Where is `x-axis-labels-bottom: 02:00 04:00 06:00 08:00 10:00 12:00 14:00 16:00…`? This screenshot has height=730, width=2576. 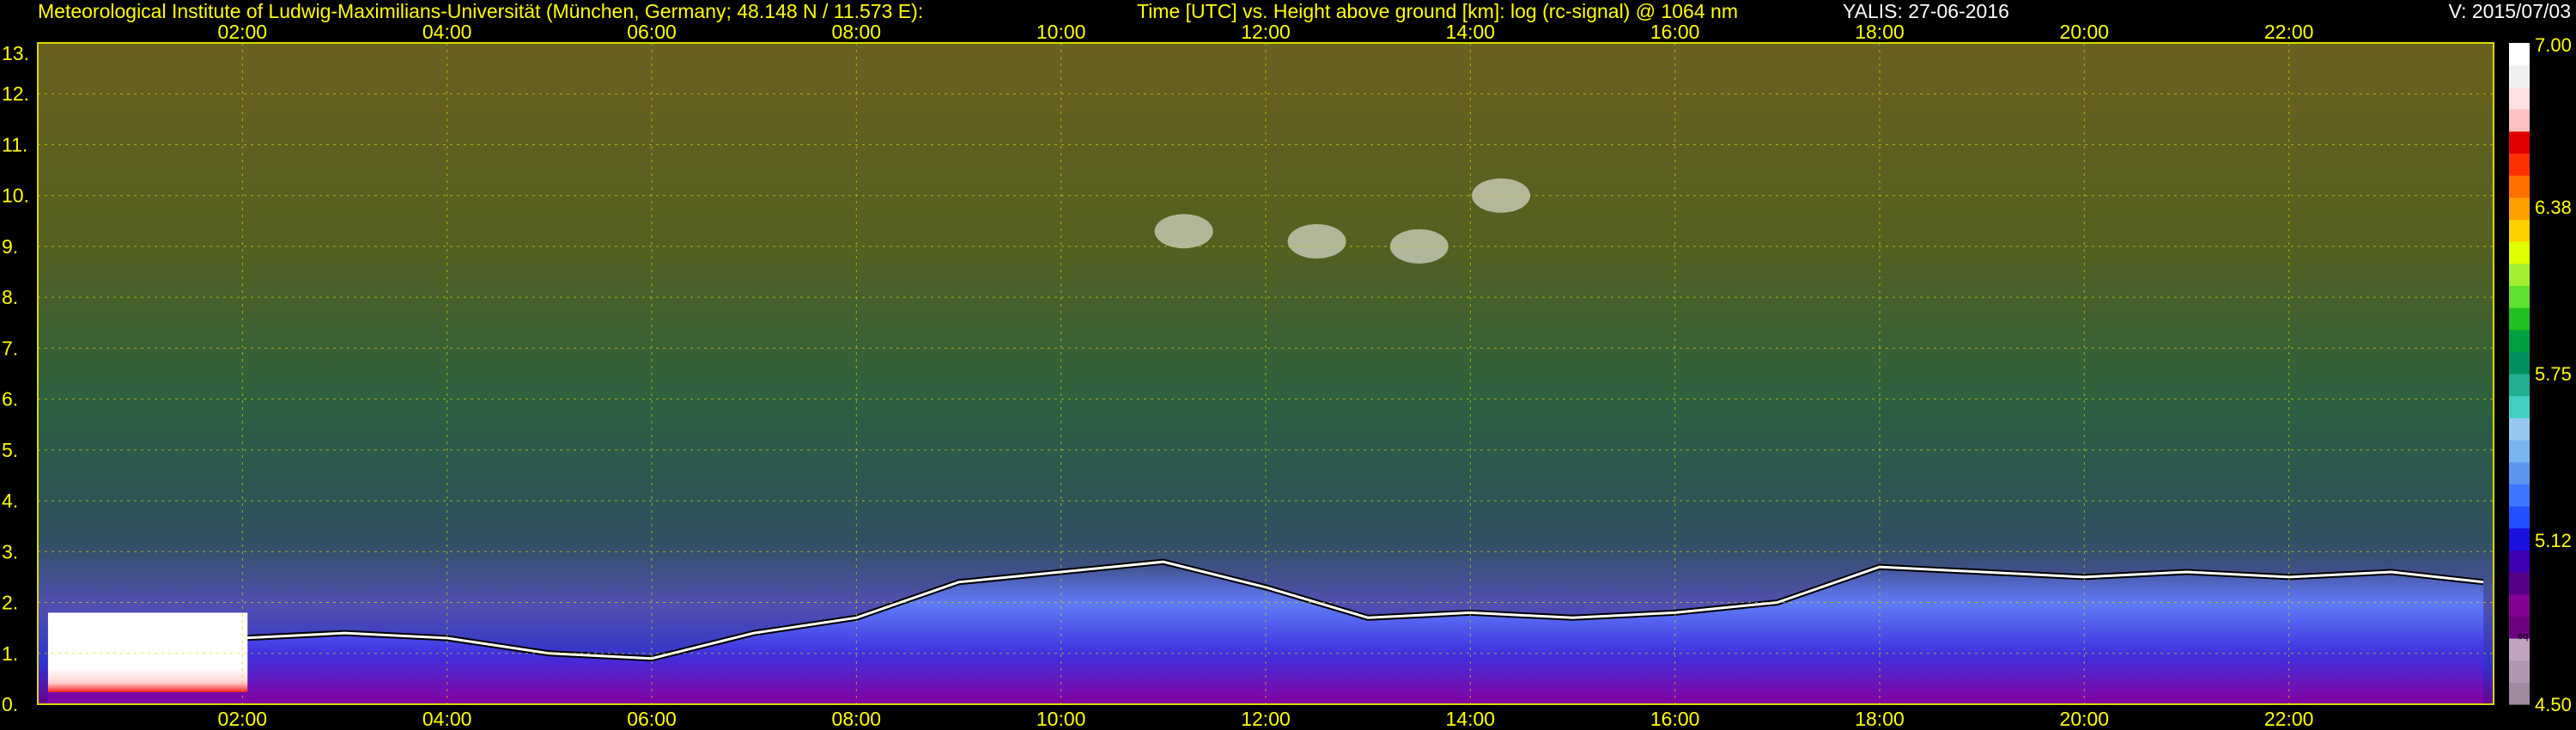 x-axis-labels-bottom: 02:00 04:00 06:00 08:00 10:00 12:00 14:00 16:00… is located at coordinates (1266, 719).